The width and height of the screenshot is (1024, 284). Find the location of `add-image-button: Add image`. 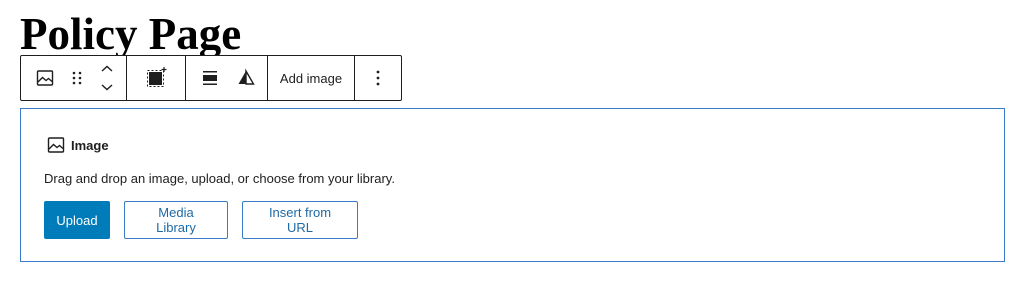

add-image-button: Add image is located at coordinates (311, 78).